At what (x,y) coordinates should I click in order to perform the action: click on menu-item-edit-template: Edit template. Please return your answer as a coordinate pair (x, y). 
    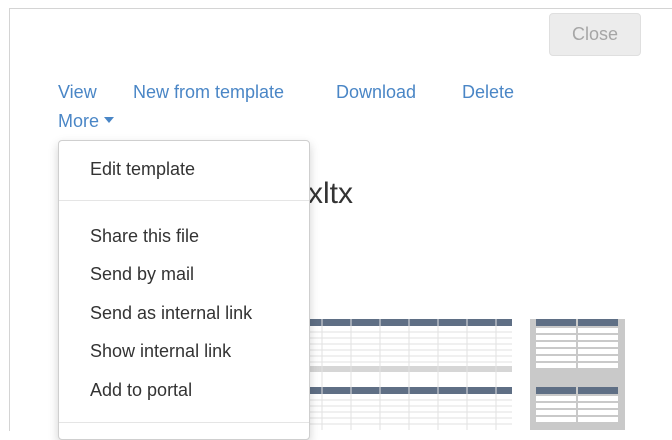
    Looking at the image, I should click on (142, 169).